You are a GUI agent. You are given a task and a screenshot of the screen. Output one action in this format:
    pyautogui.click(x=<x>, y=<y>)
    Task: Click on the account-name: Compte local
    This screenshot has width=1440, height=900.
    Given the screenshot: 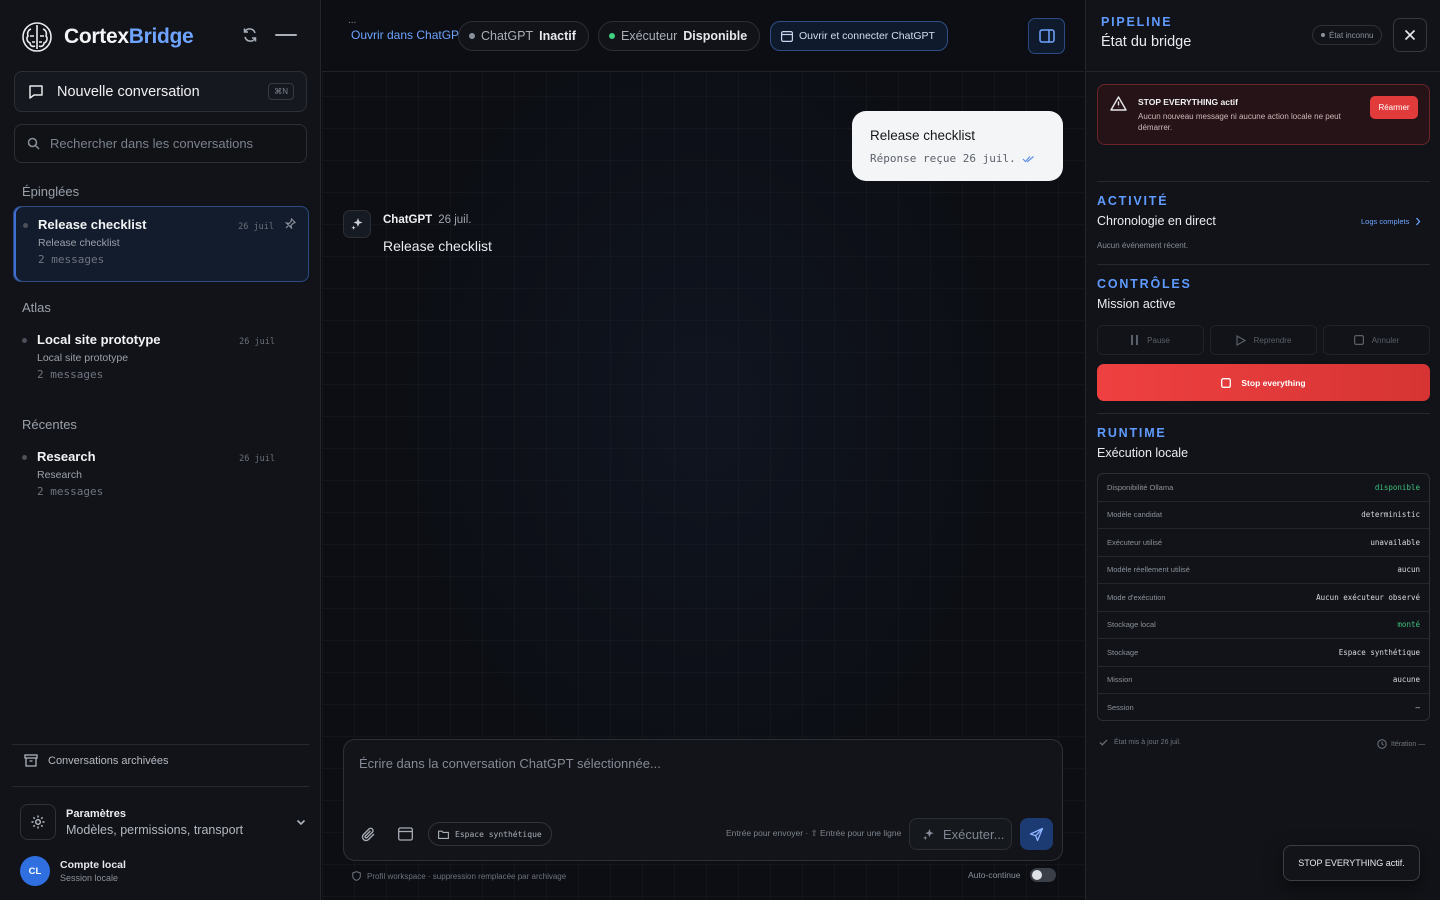 What is the action you would take?
    pyautogui.click(x=93, y=865)
    